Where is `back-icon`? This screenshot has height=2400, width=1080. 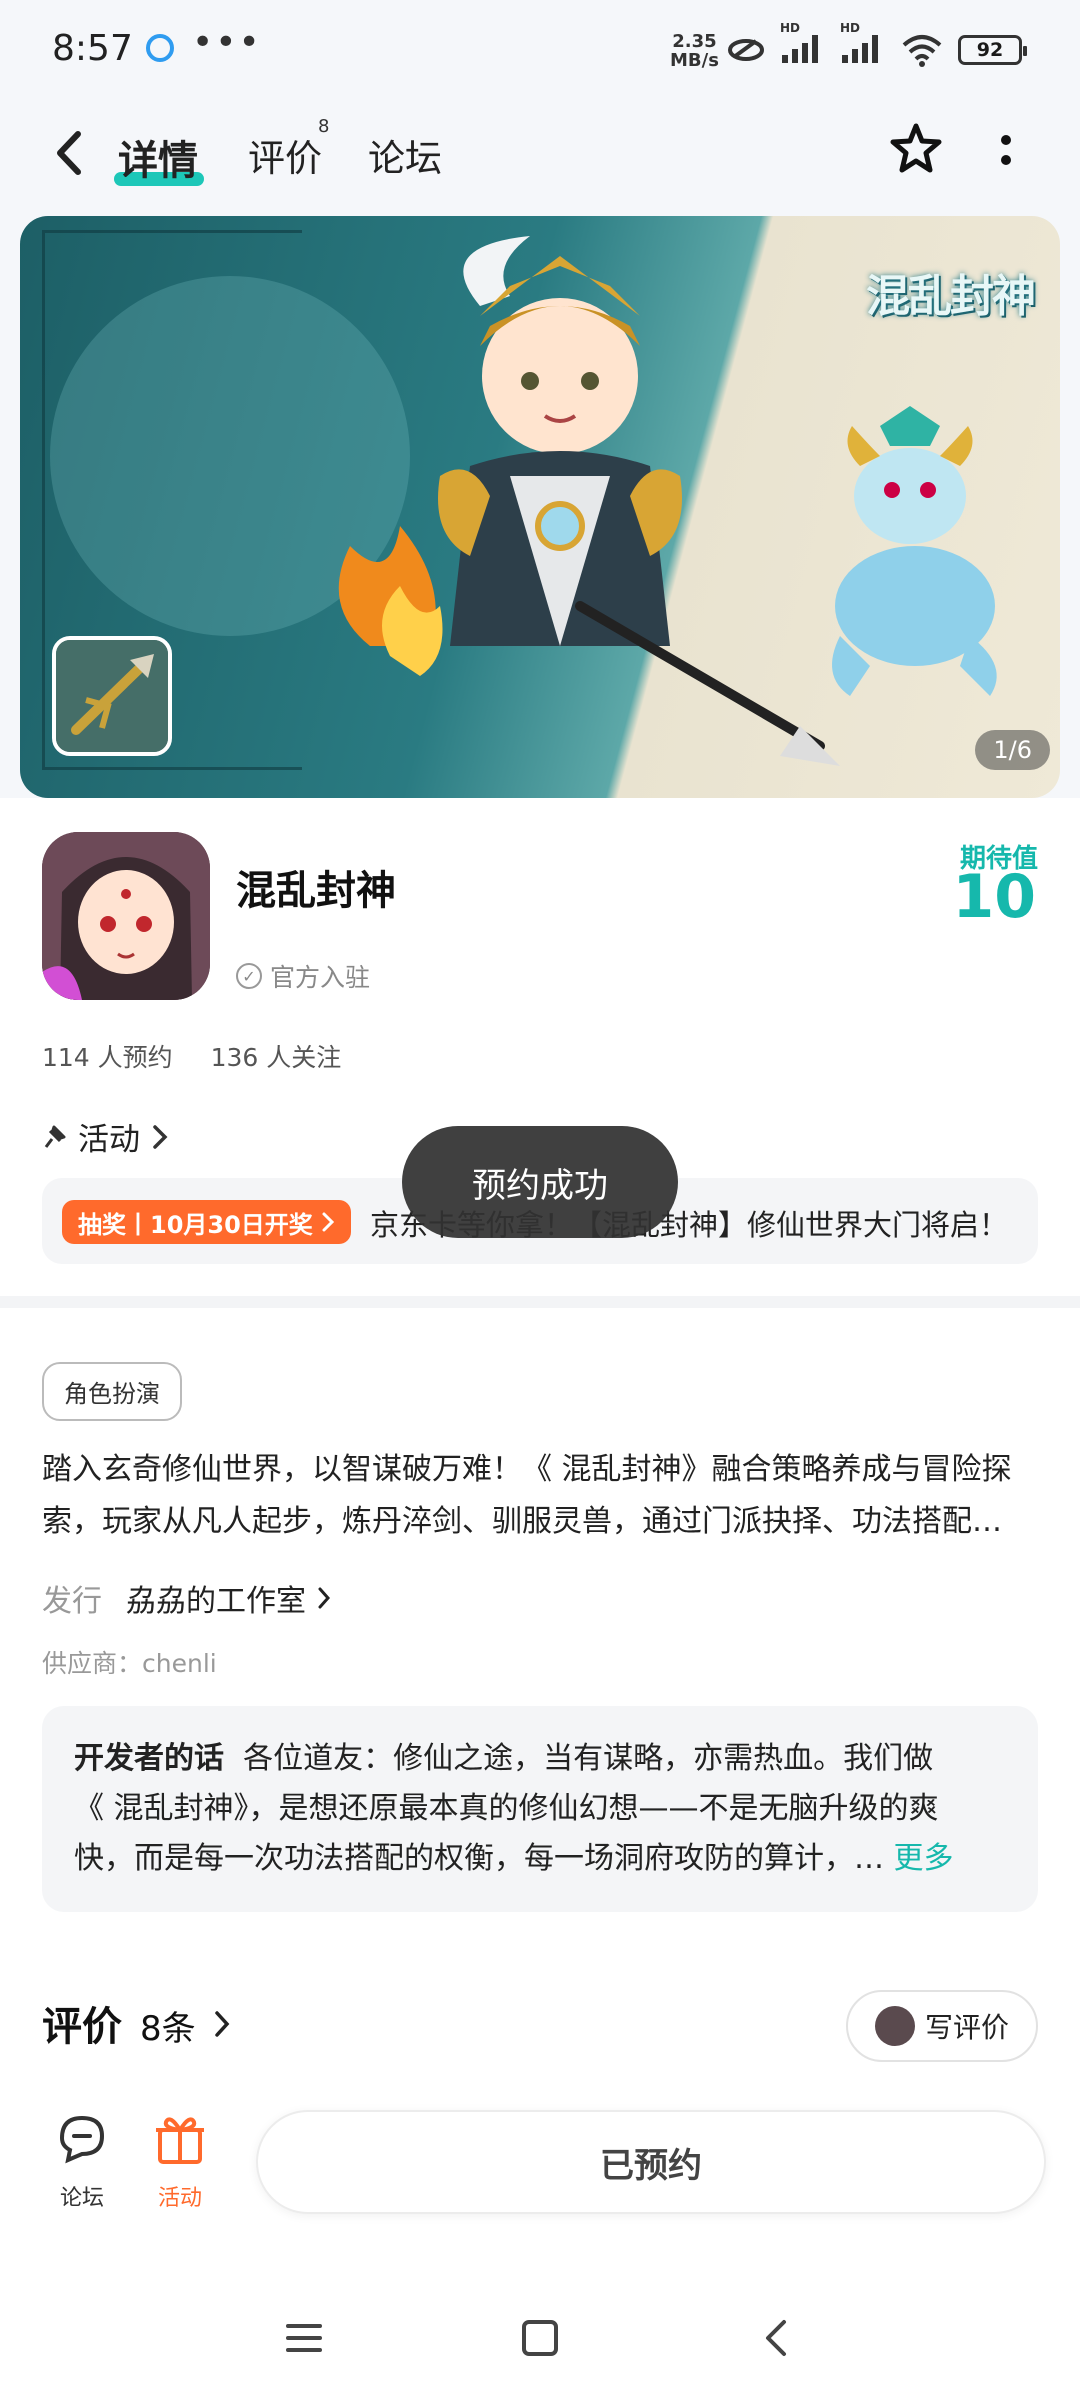 back-icon is located at coordinates (776, 2338).